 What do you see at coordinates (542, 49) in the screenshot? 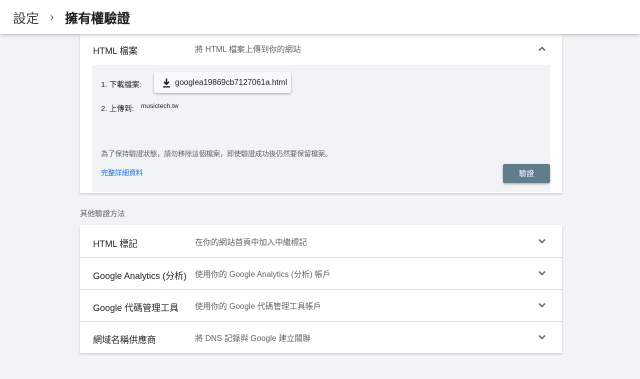
I see `chevron-up-icon` at bounding box center [542, 49].